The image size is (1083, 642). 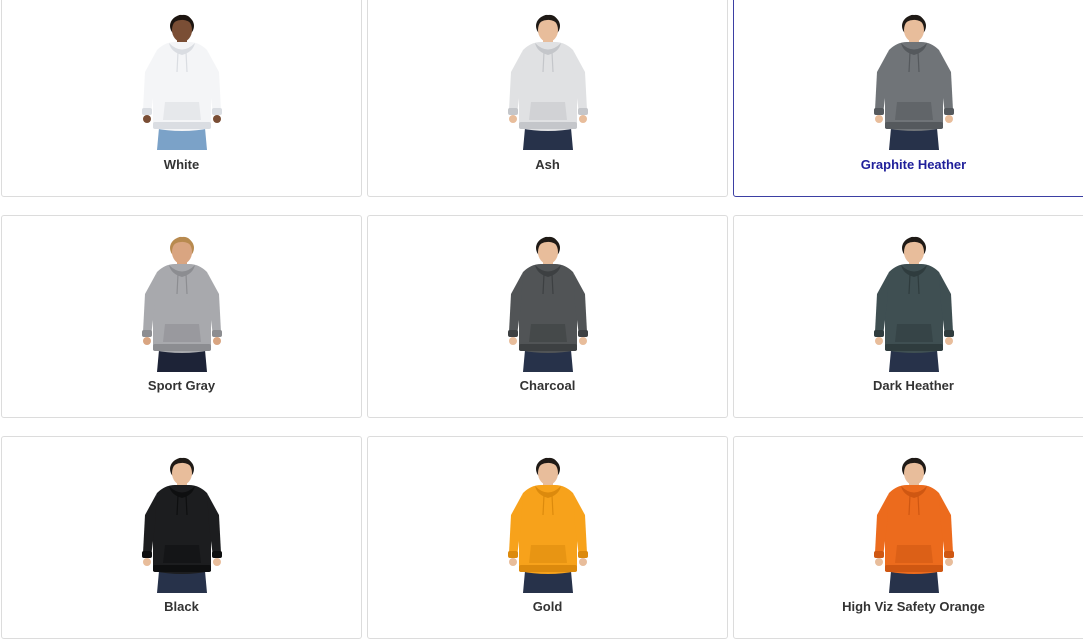 I want to click on color-label: White, so click(x=181, y=164).